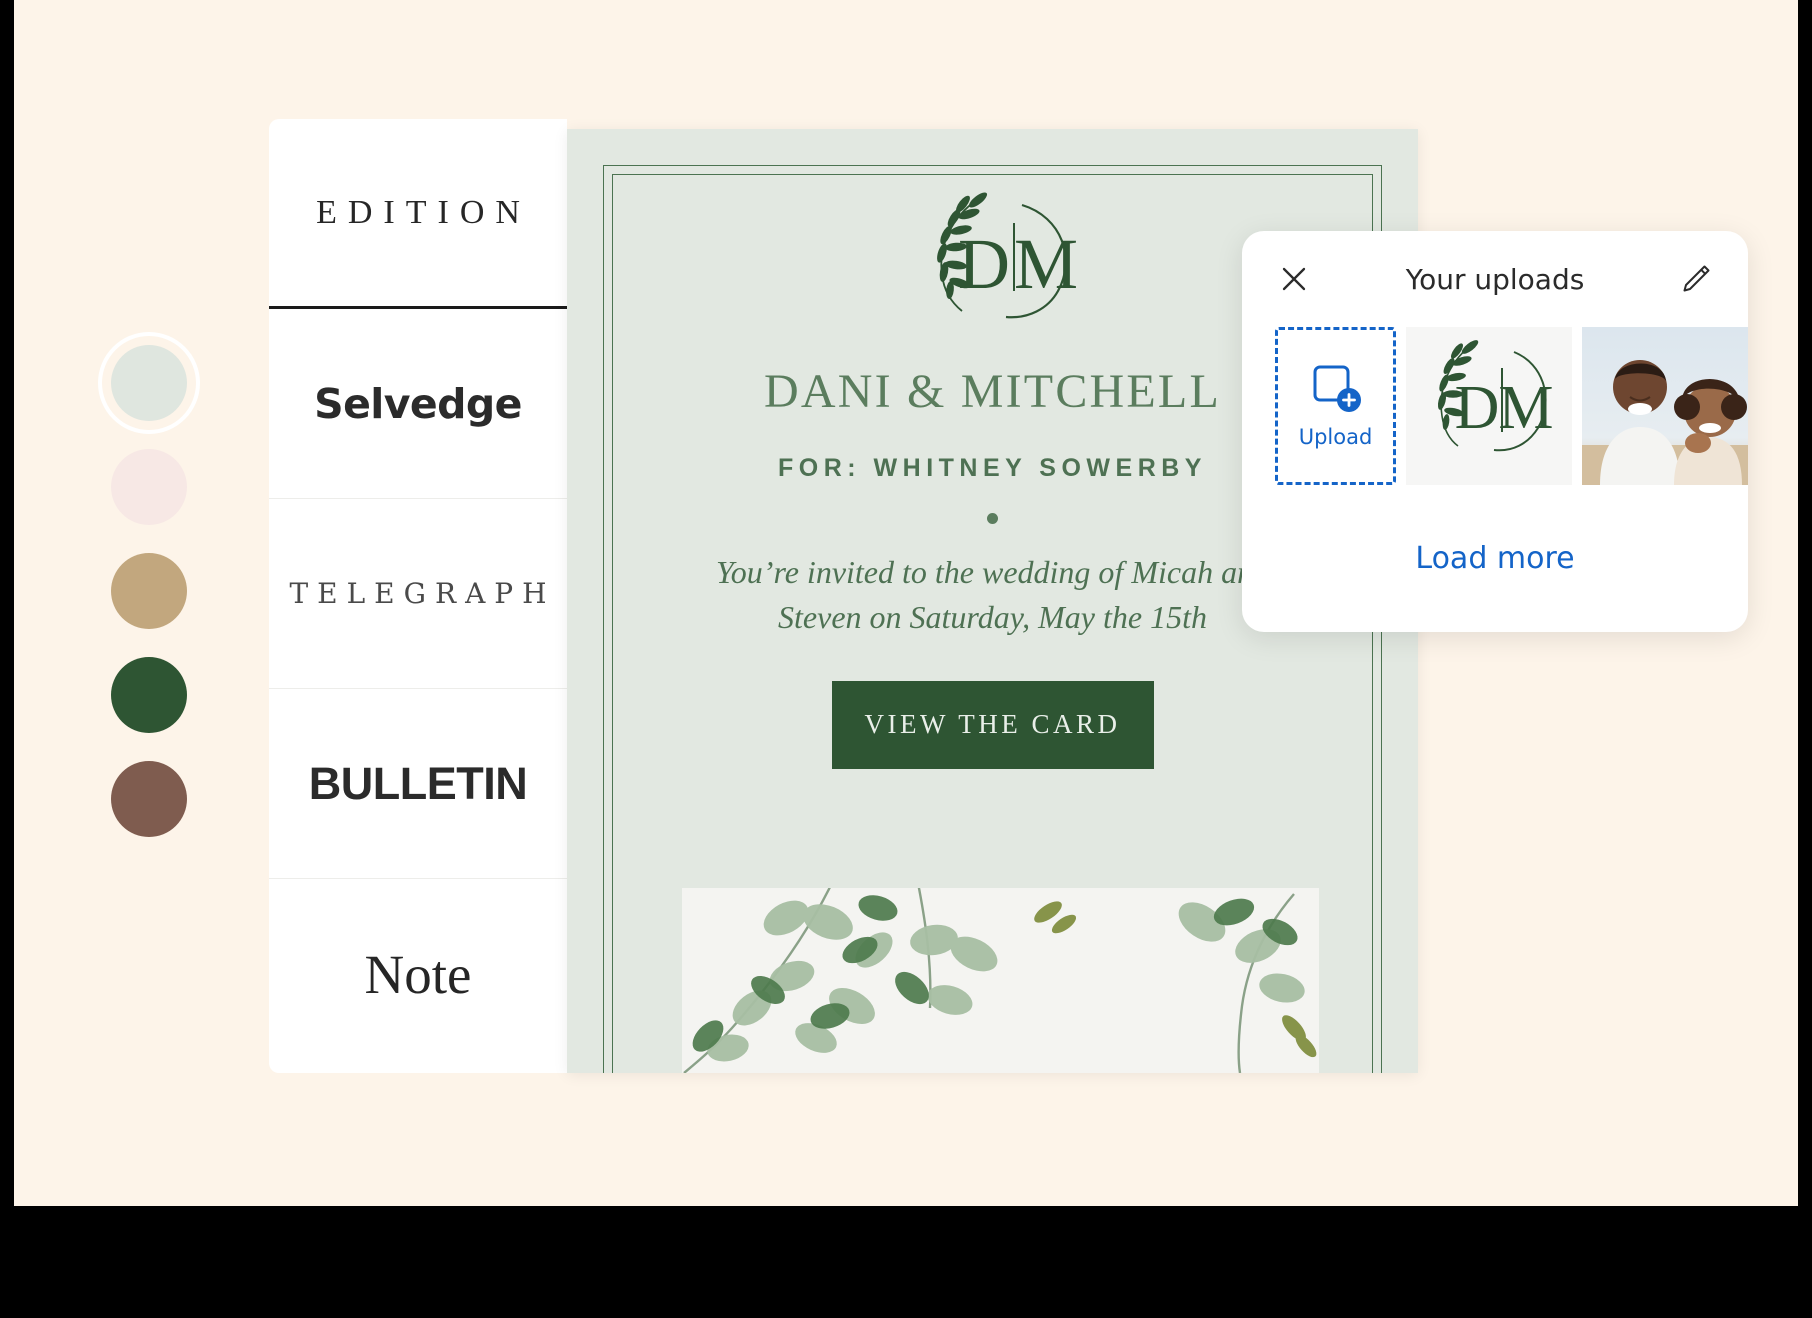 The image size is (1812, 1318). I want to click on monogram-left-initial: D, so click(984, 264).